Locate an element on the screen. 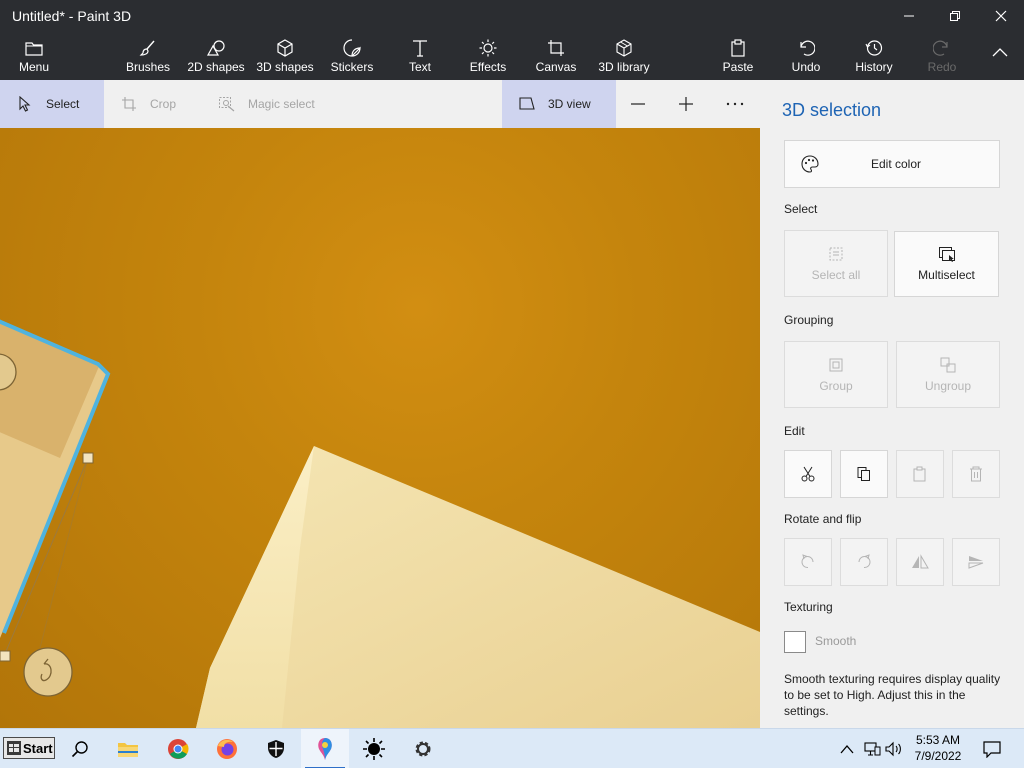 Image resolution: width=1024 pixels, height=768 pixels. taskbar-chrome is located at coordinates (178, 748).